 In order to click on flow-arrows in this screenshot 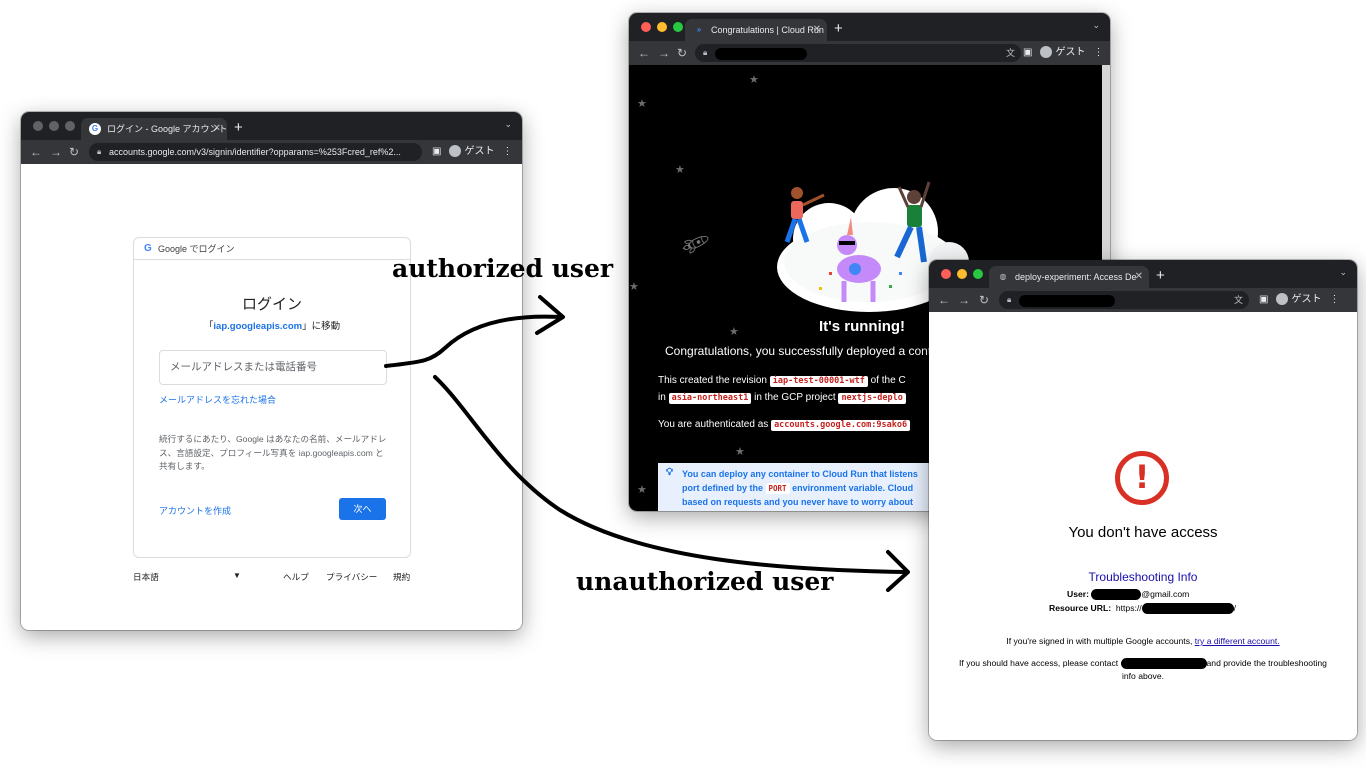, I will do `click(647, 443)`.